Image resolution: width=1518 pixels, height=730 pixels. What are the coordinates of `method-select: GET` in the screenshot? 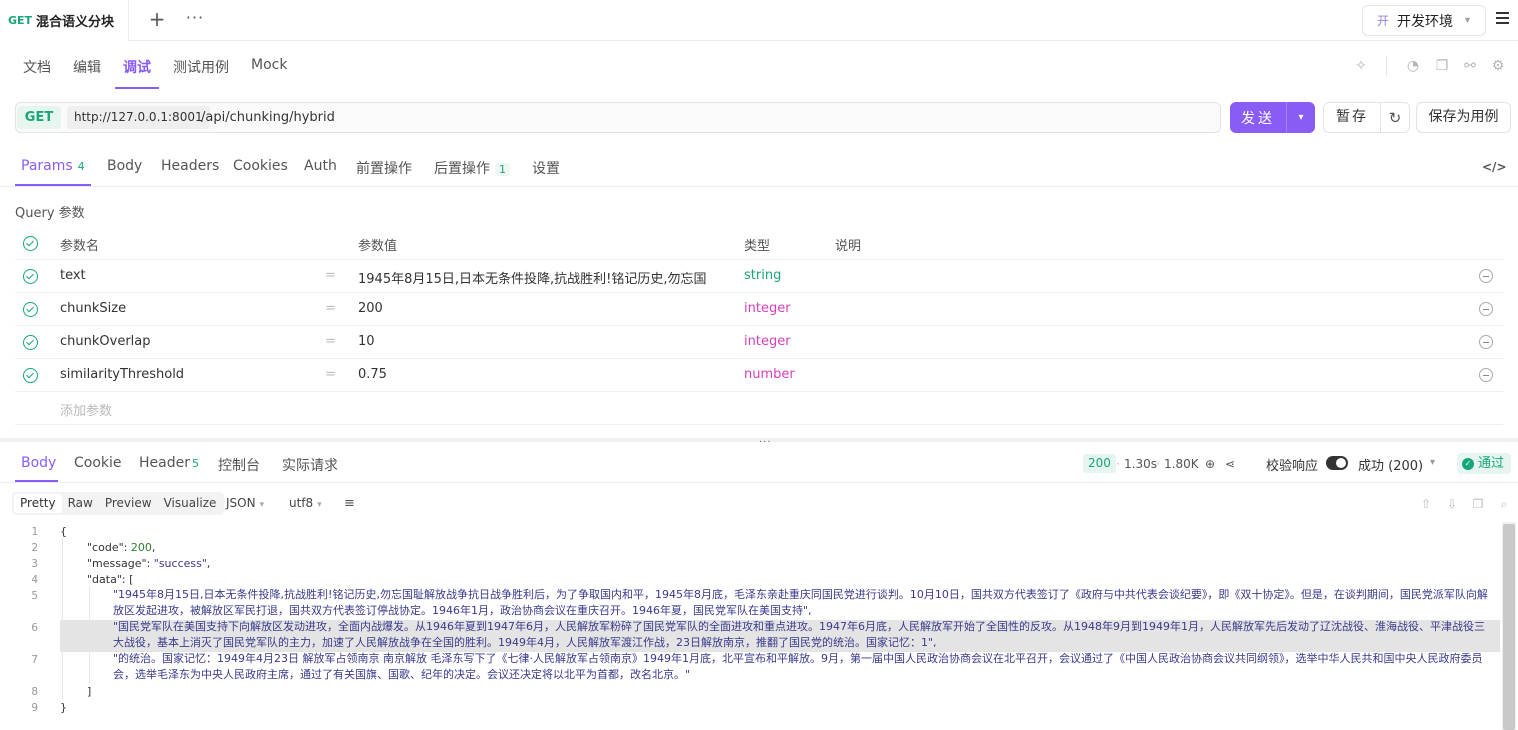 It's located at (39, 117).